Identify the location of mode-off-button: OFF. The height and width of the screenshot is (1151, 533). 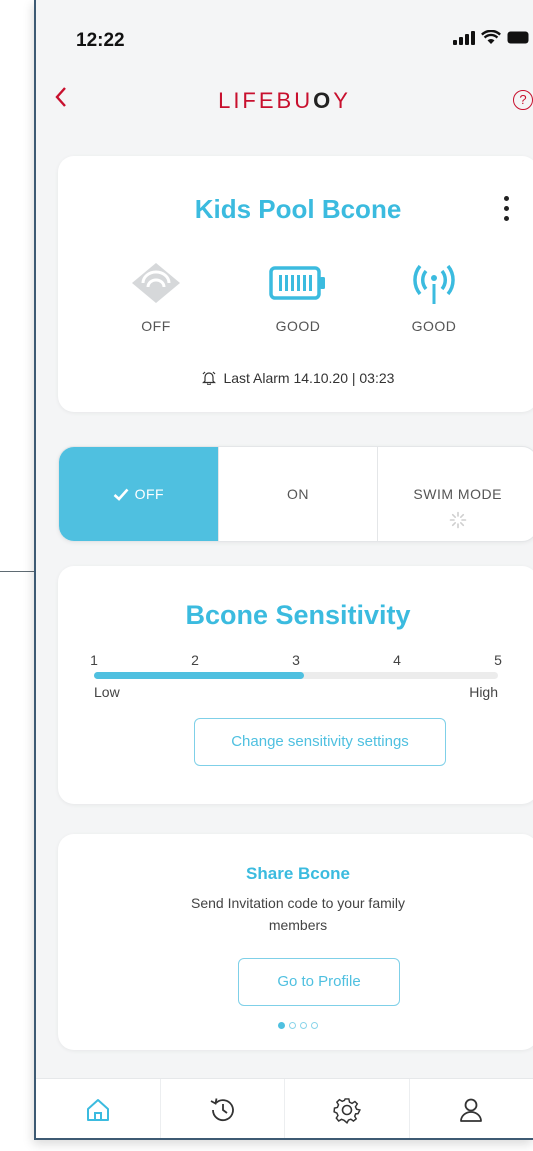
(138, 494).